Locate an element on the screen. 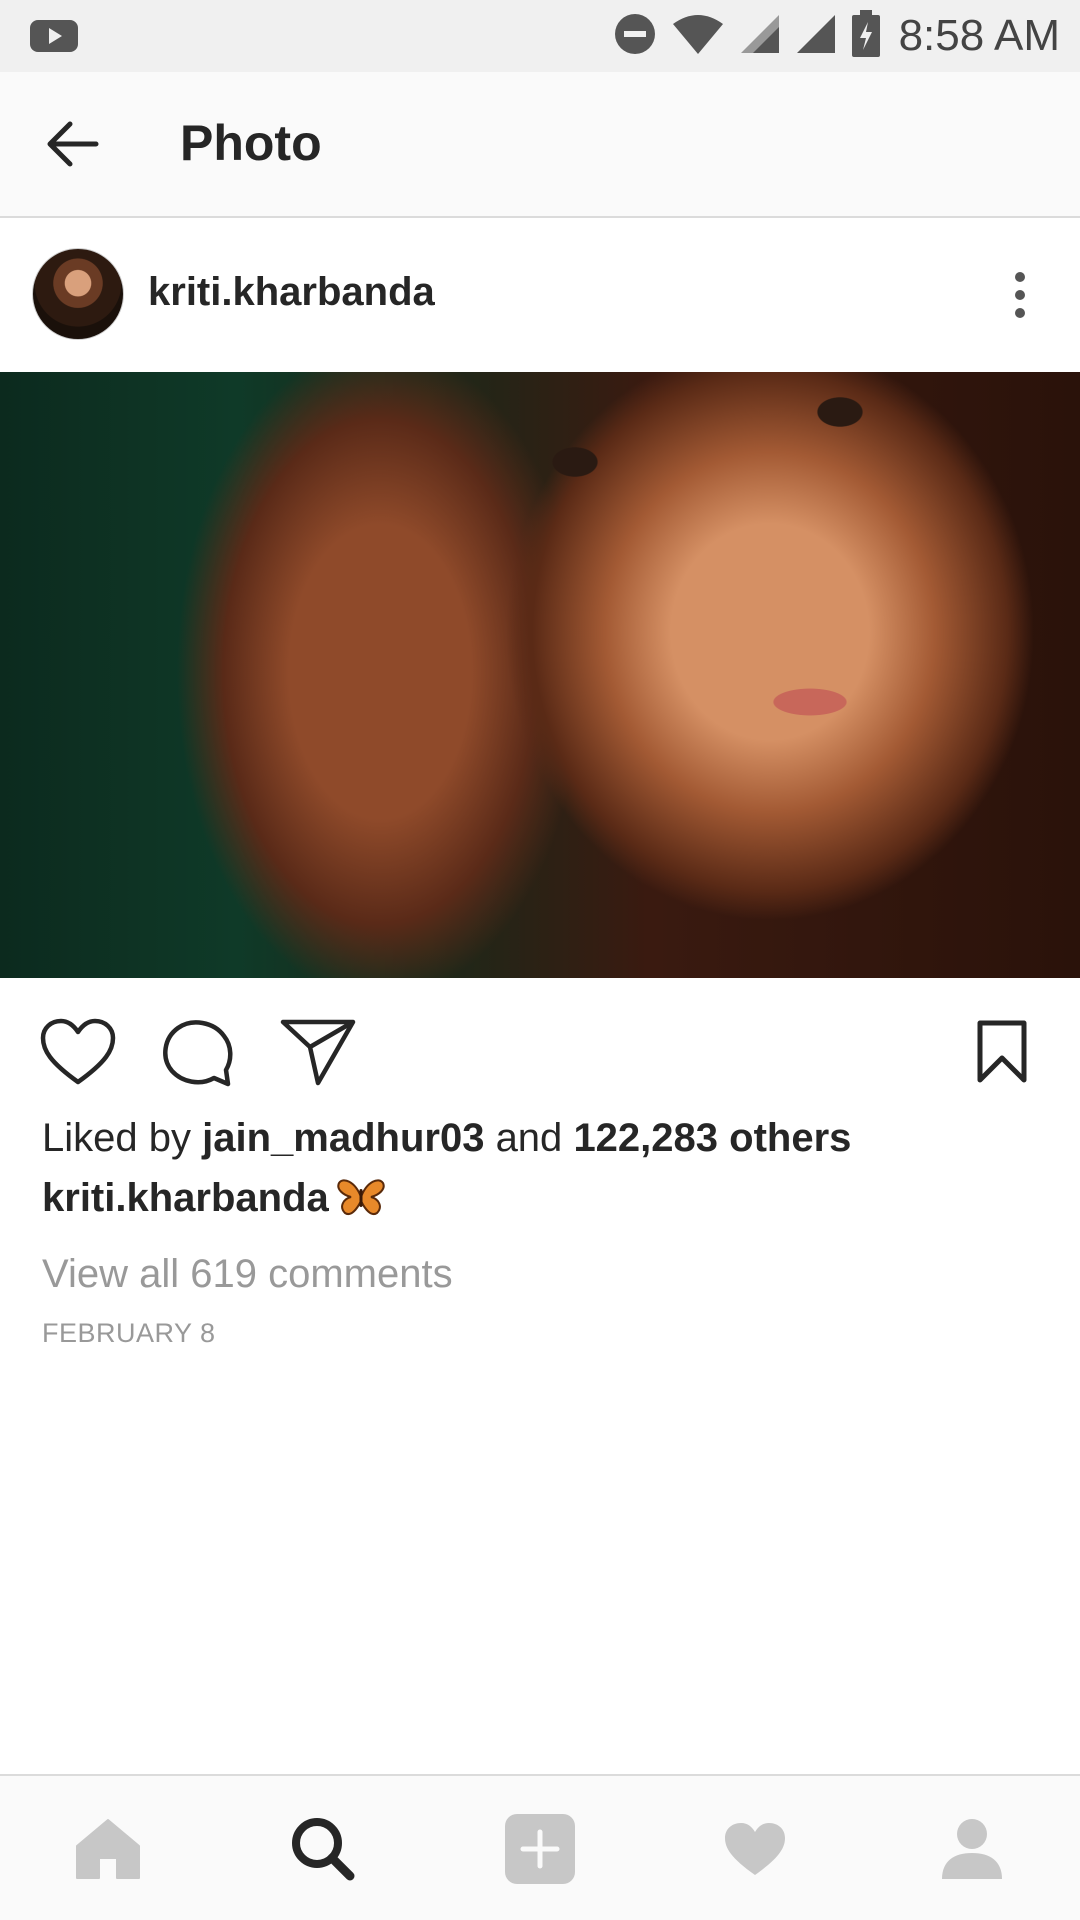 This screenshot has width=1080, height=1920. comment-button is located at coordinates (198, 1052).